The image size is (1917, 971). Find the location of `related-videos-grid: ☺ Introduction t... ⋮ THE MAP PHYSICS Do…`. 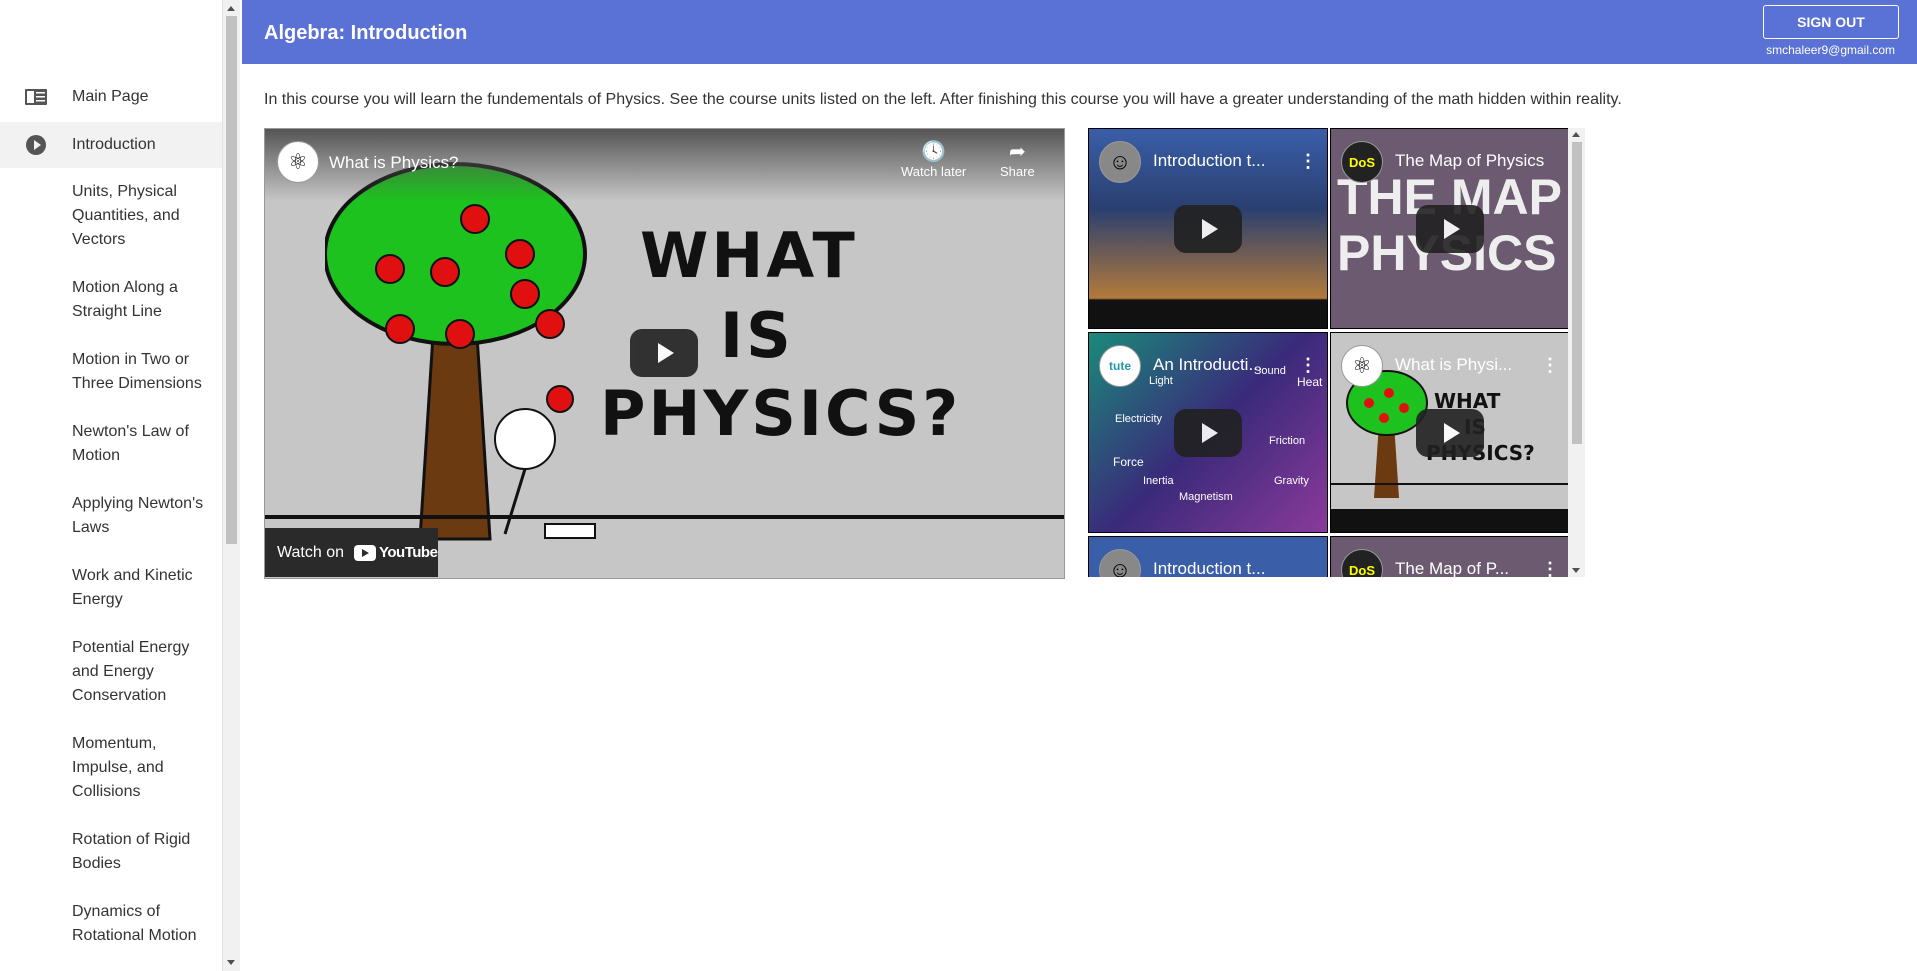

related-videos-grid: ☺ Introduction t... ⋮ THE MAP PHYSICS Do… is located at coordinates (1336, 352).